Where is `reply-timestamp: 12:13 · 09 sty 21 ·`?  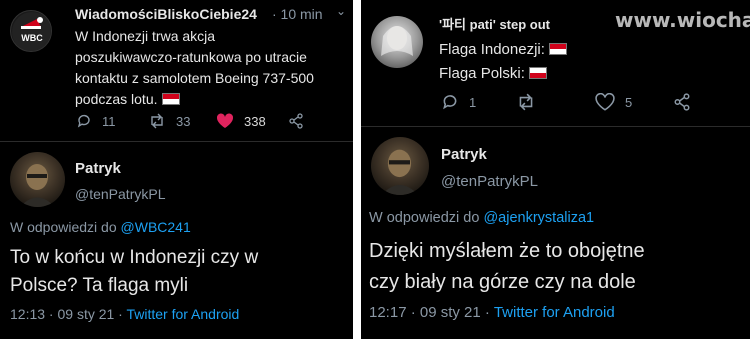
reply-timestamp: 12:13 · 09 sty 21 · is located at coordinates (66, 314).